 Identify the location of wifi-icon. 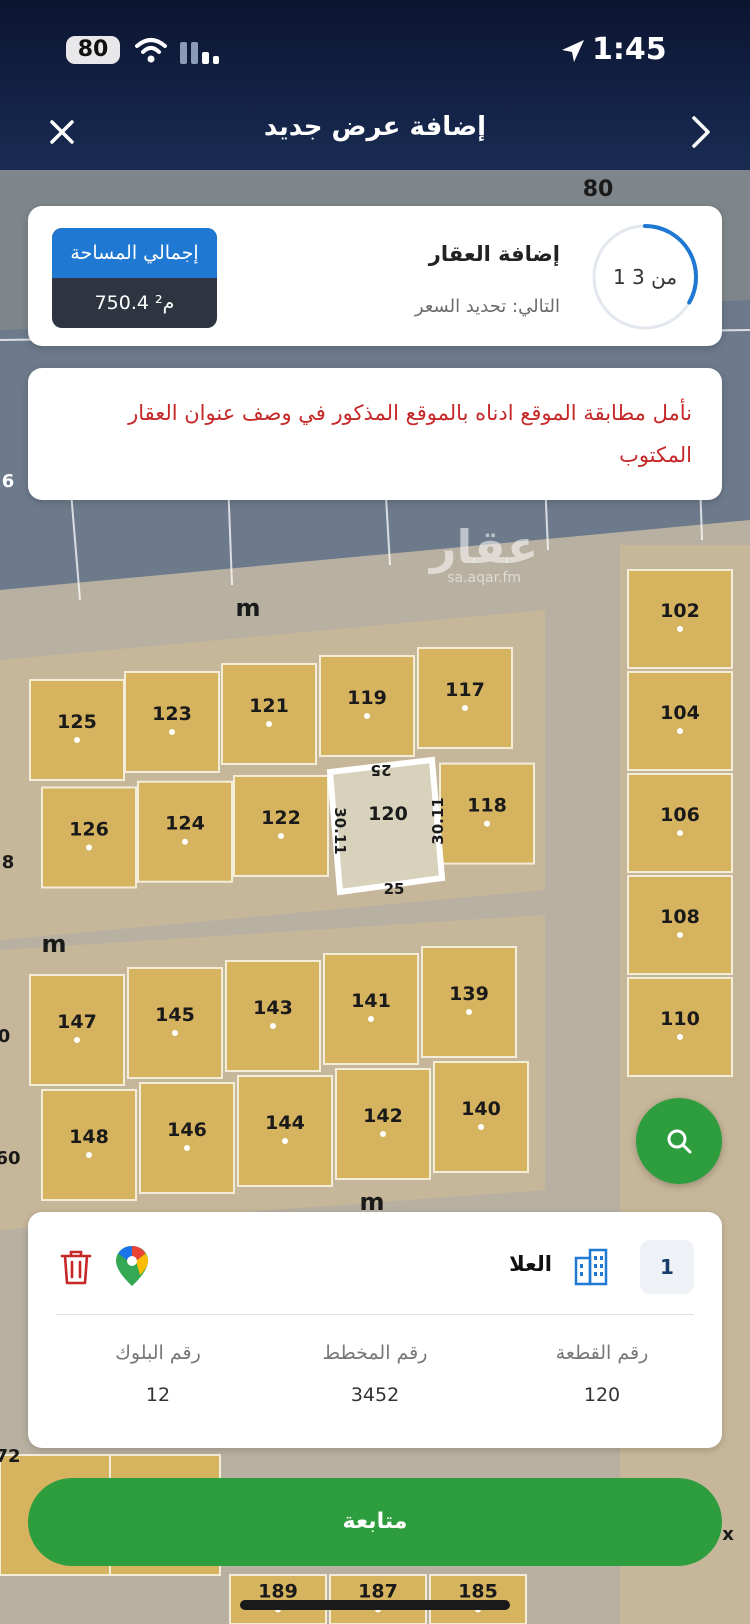
(151, 50).